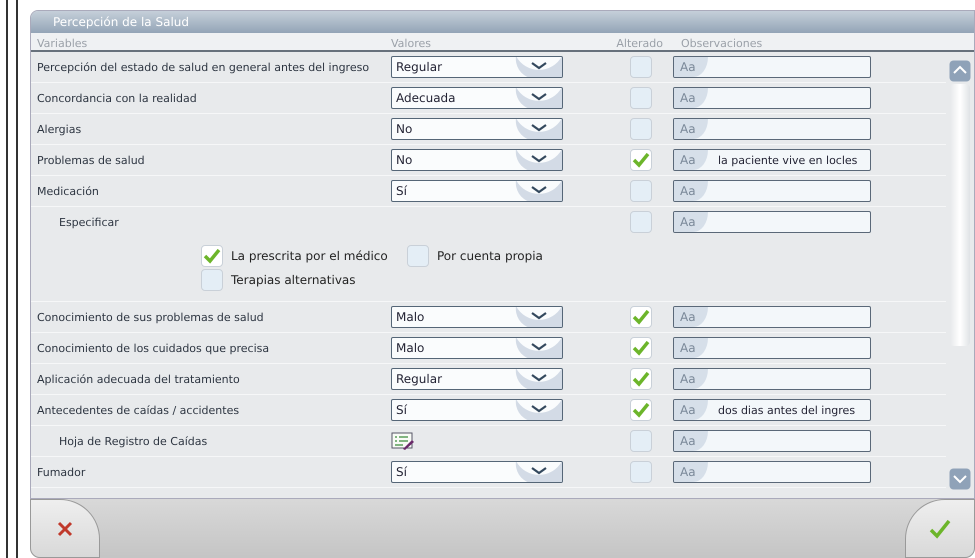 This screenshot has width=975, height=558. Describe the element at coordinates (722, 43) in the screenshot. I see `column-header: Observaciones` at that location.